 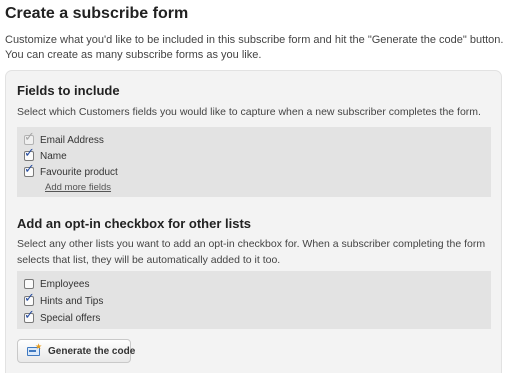 I want to click on optin-item-label: Hints and Tips, so click(x=72, y=301).